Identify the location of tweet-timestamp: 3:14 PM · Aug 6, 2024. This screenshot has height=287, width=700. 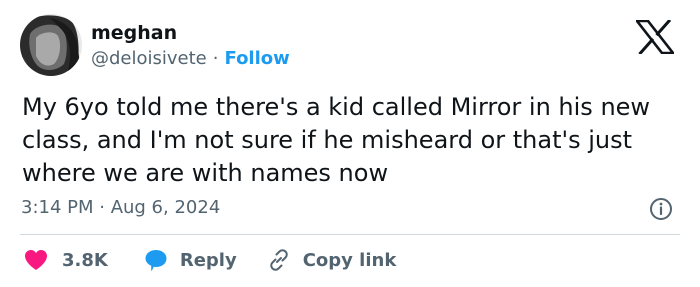
(120, 208).